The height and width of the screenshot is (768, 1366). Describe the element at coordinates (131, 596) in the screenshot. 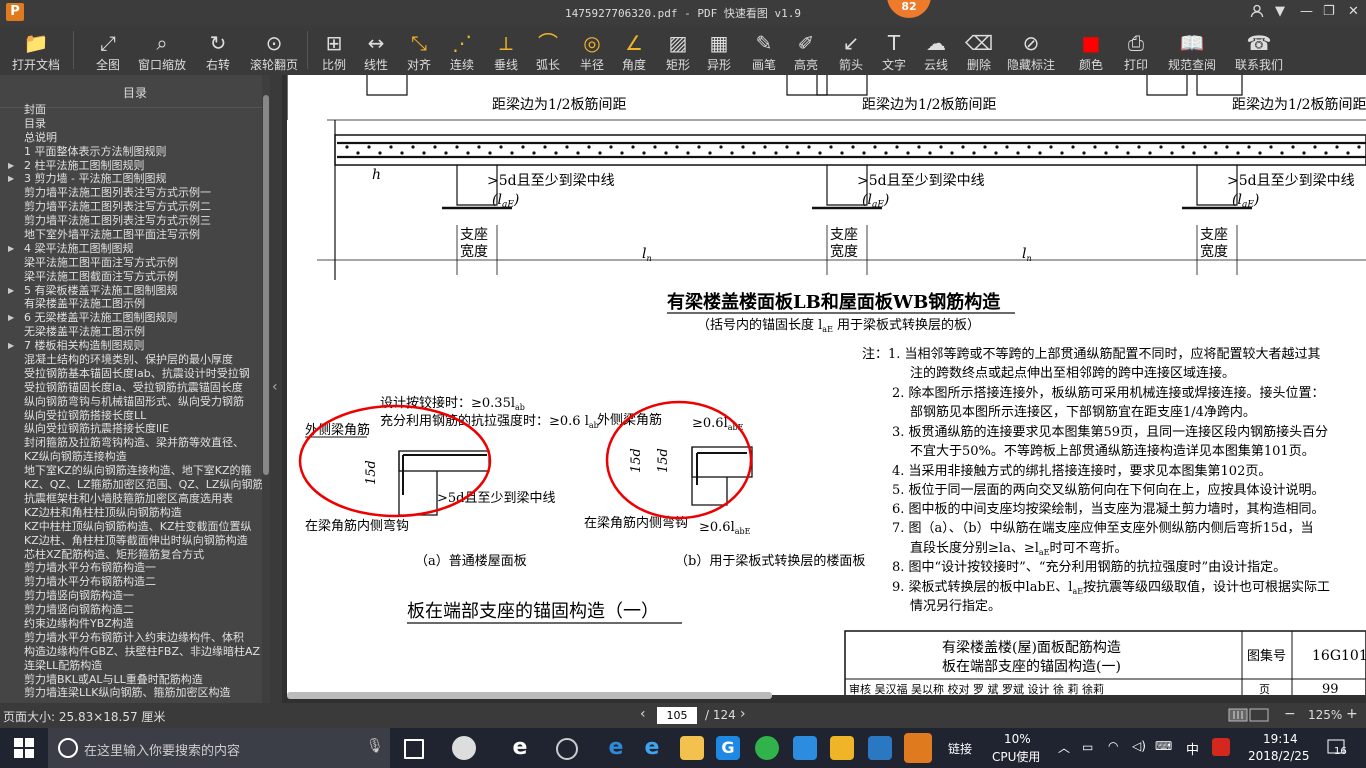

I see `toc-item: 剪力墙竖向钢筋构造一` at that location.